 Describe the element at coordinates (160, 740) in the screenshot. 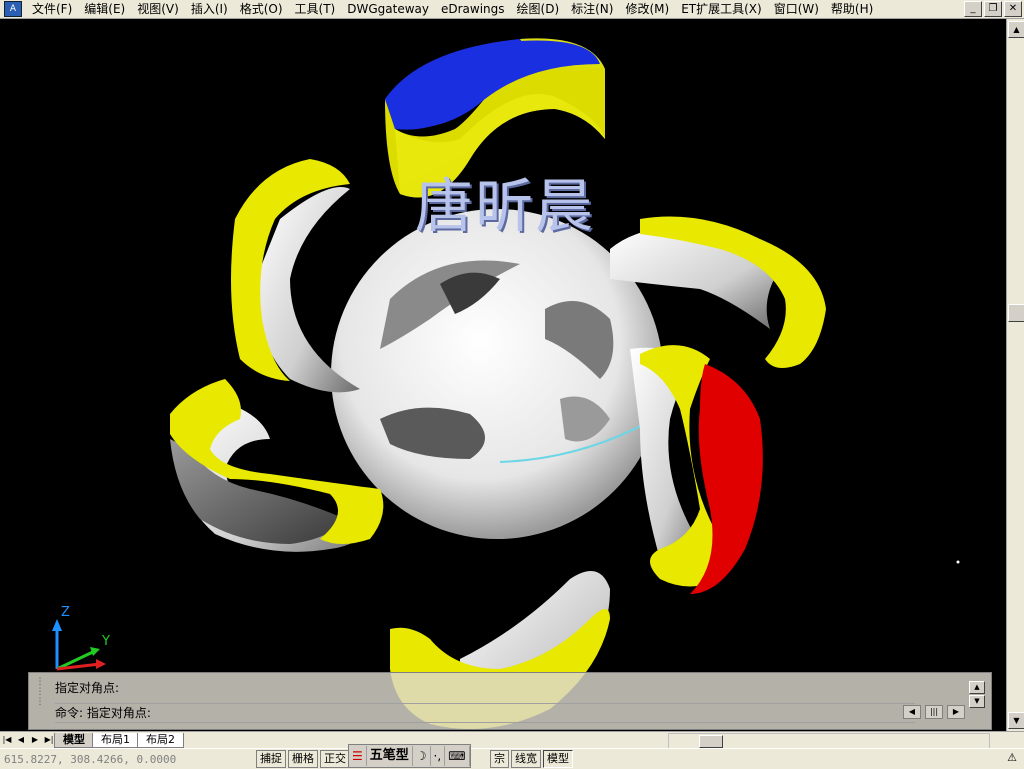

I see `tab-layout2: 布局2` at that location.